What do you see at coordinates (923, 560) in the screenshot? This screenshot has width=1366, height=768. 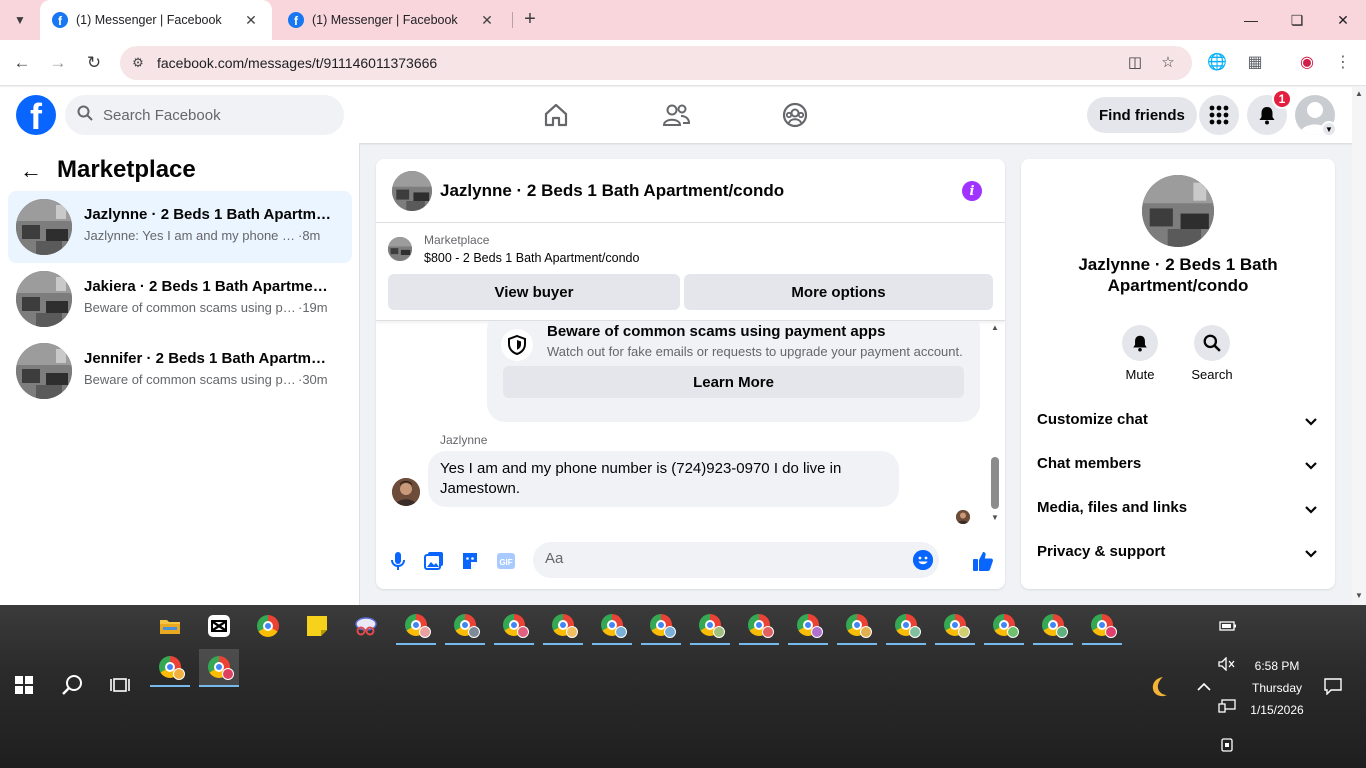 I see `emoji-icon` at bounding box center [923, 560].